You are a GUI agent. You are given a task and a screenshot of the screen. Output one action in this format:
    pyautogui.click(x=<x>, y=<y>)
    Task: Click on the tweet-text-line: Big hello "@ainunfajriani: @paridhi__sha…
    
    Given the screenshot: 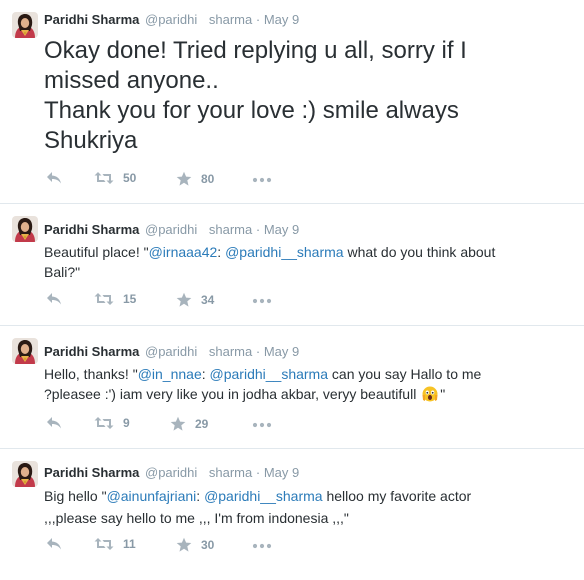 What is the action you would take?
    pyautogui.click(x=257, y=496)
    